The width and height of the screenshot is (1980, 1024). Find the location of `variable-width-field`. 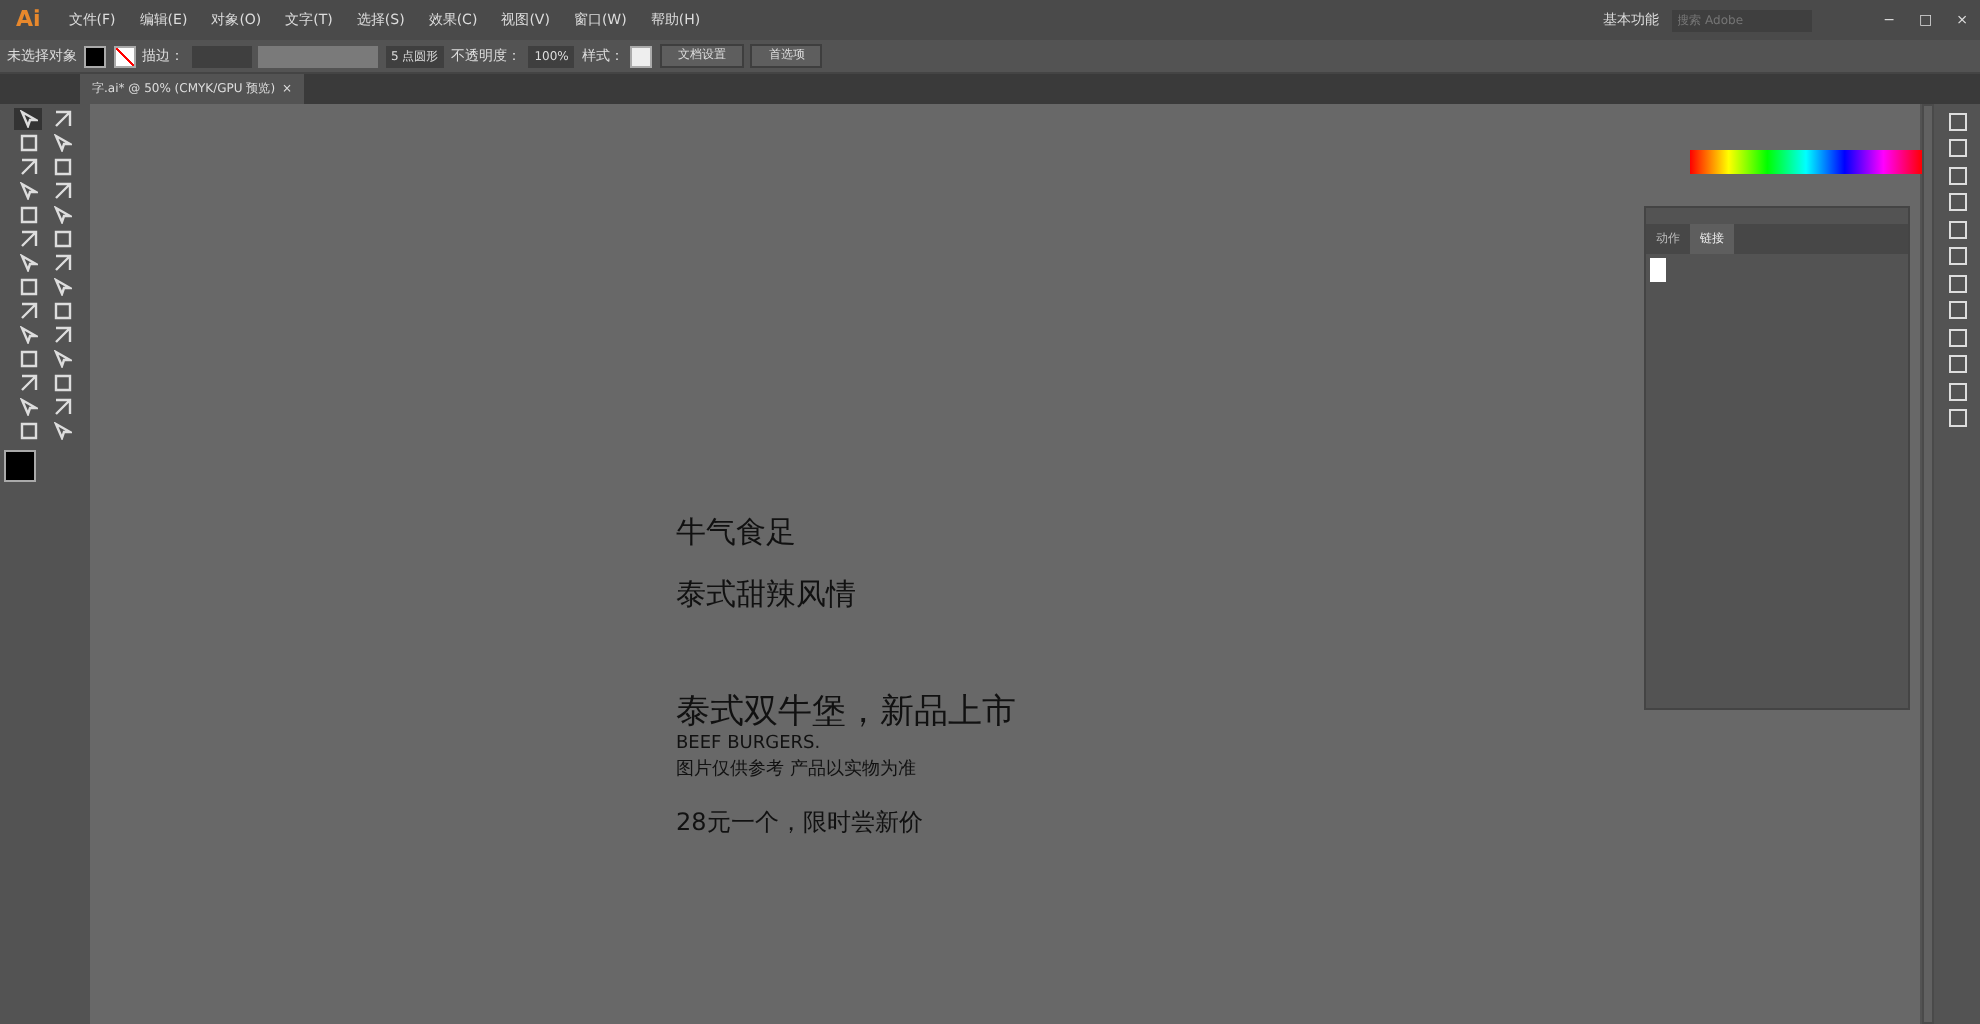

variable-width-field is located at coordinates (318, 56).